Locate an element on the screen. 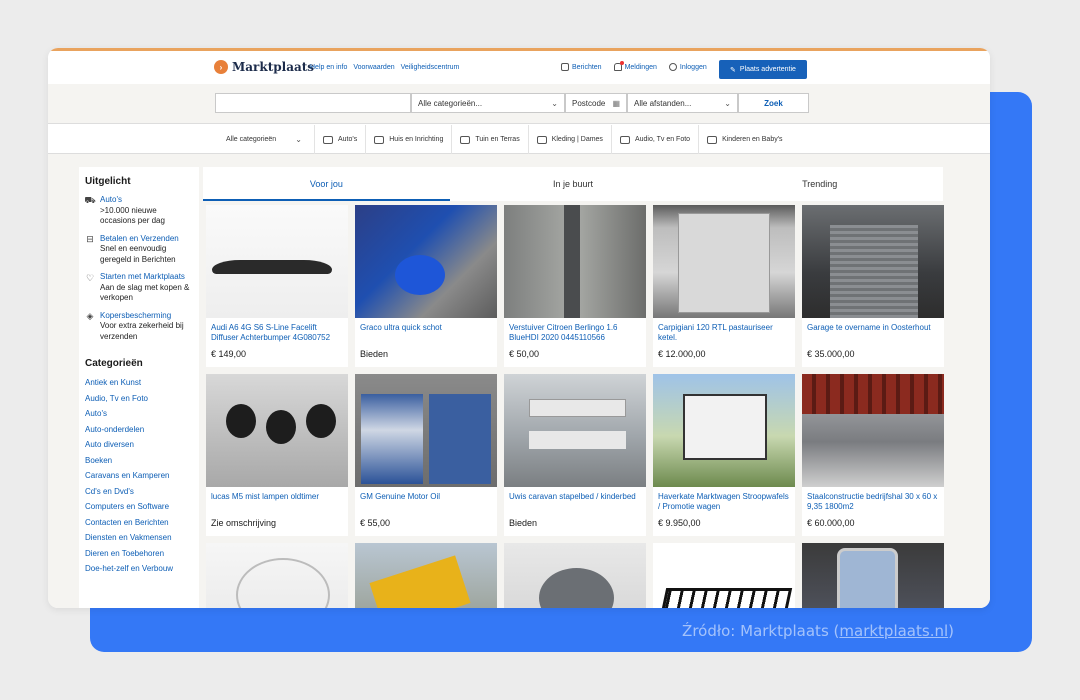 This screenshot has height=700, width=1080. user-icon is located at coordinates (672, 67).